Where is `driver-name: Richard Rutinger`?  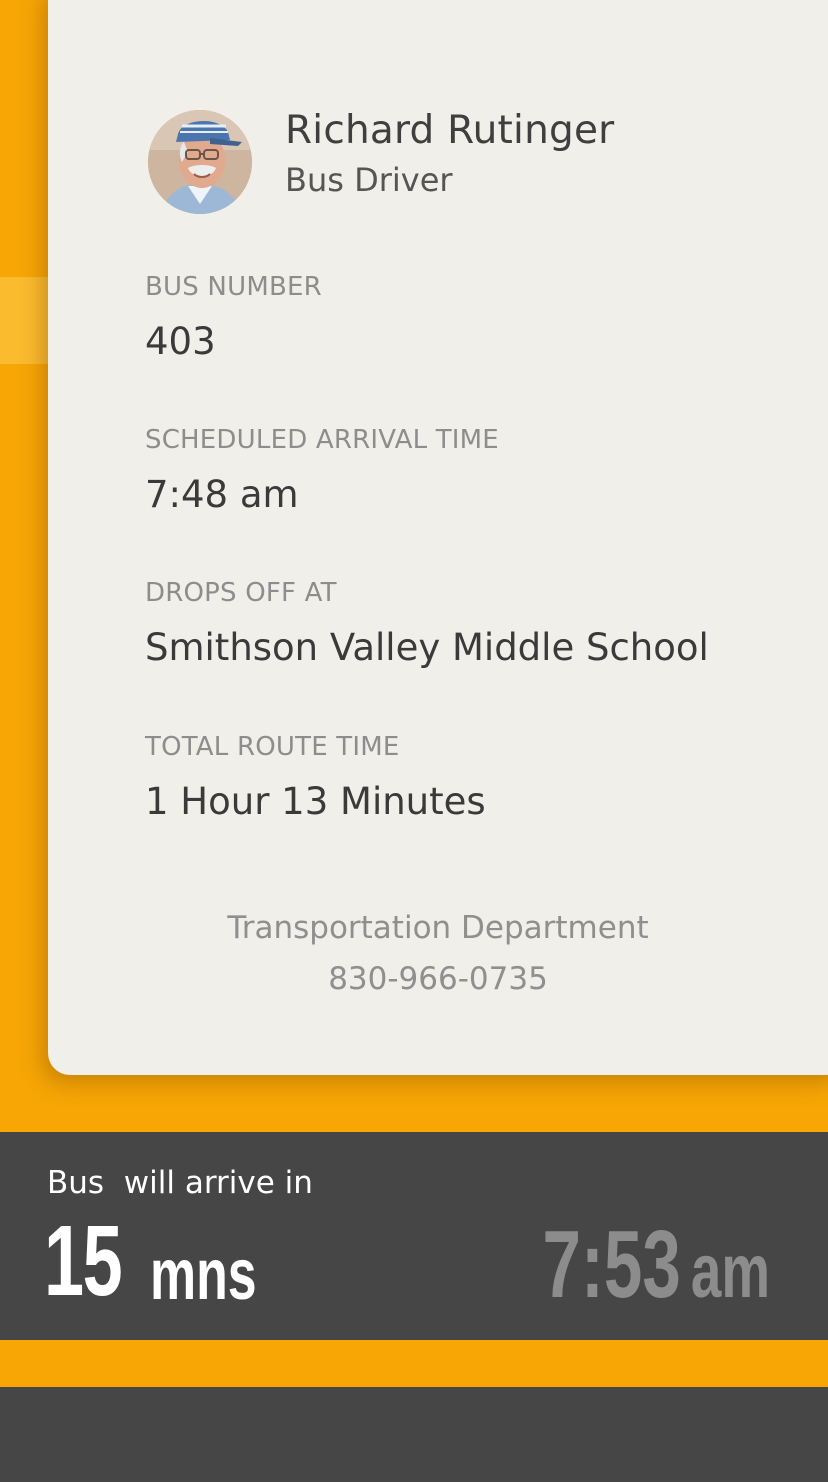
driver-name: Richard Rutinger is located at coordinates (450, 130).